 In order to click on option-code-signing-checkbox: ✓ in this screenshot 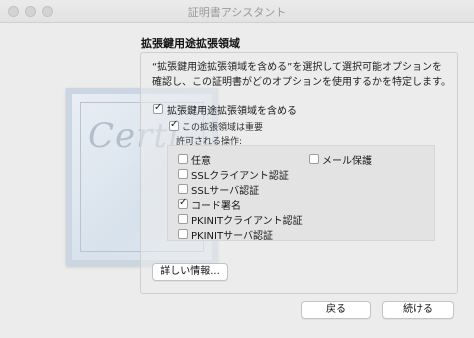, I will do `click(183, 203)`.